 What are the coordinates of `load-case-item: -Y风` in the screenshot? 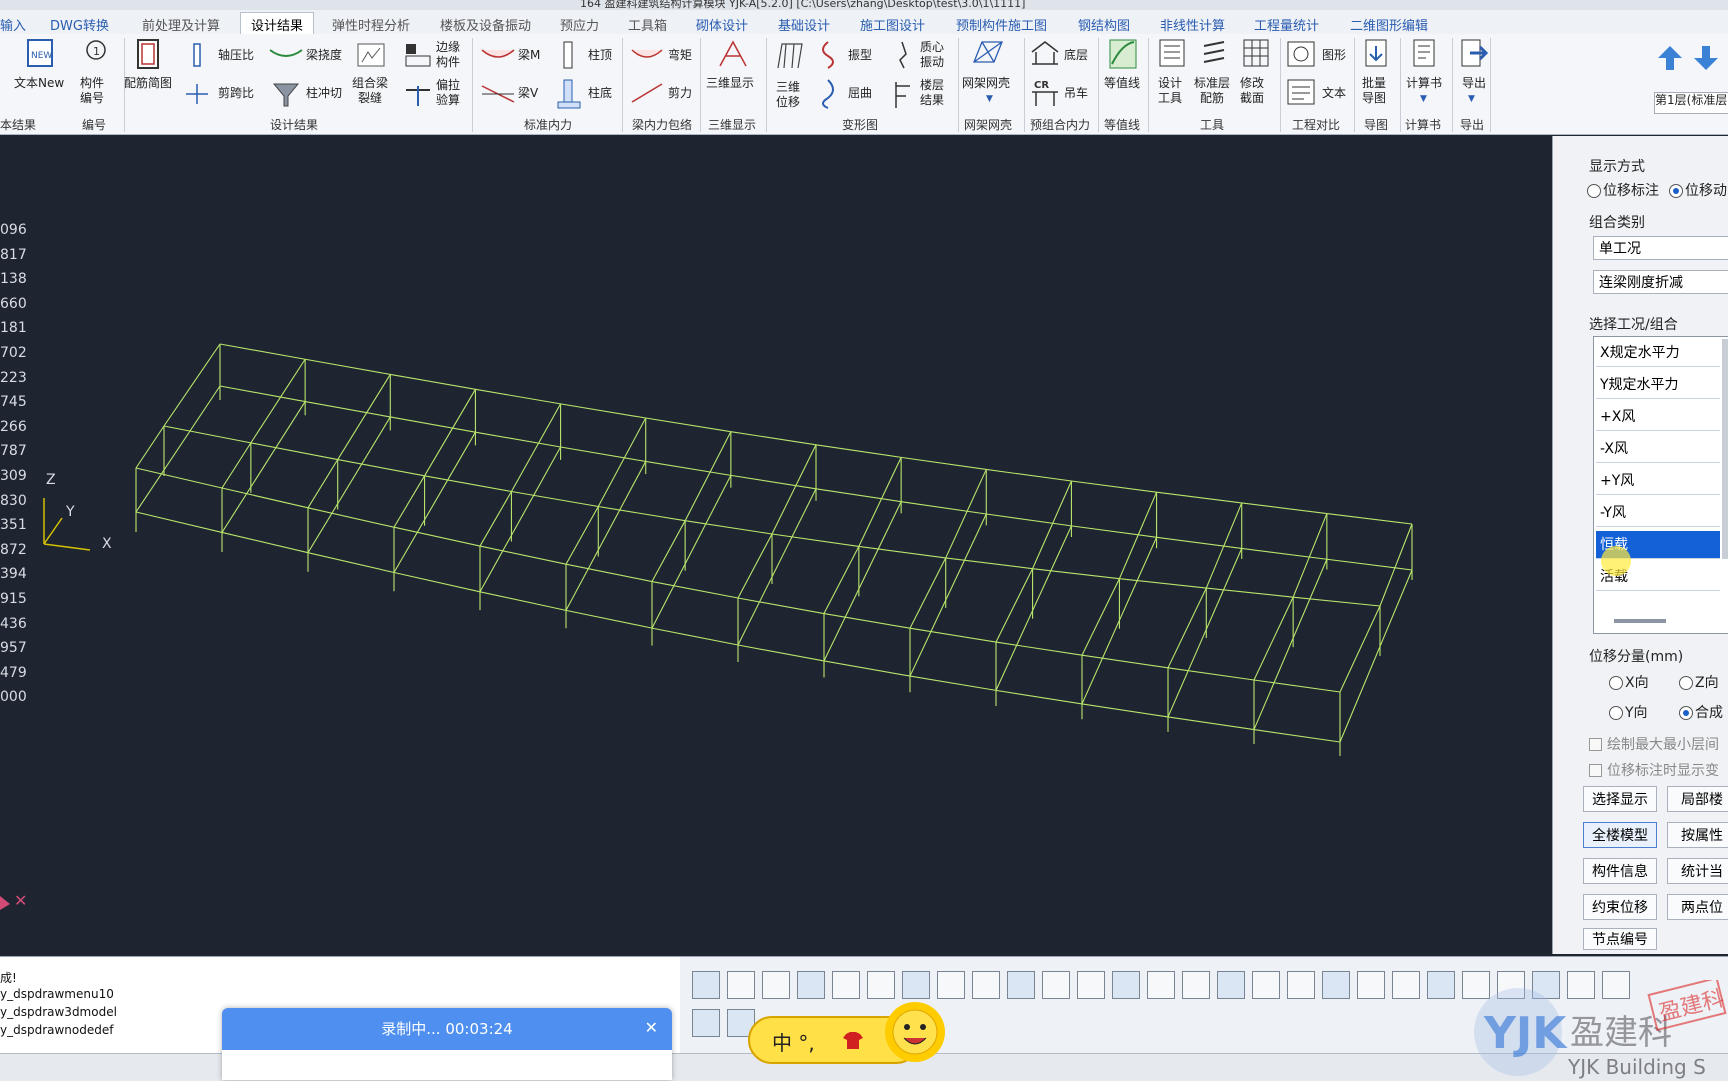 It's located at (1658, 513).